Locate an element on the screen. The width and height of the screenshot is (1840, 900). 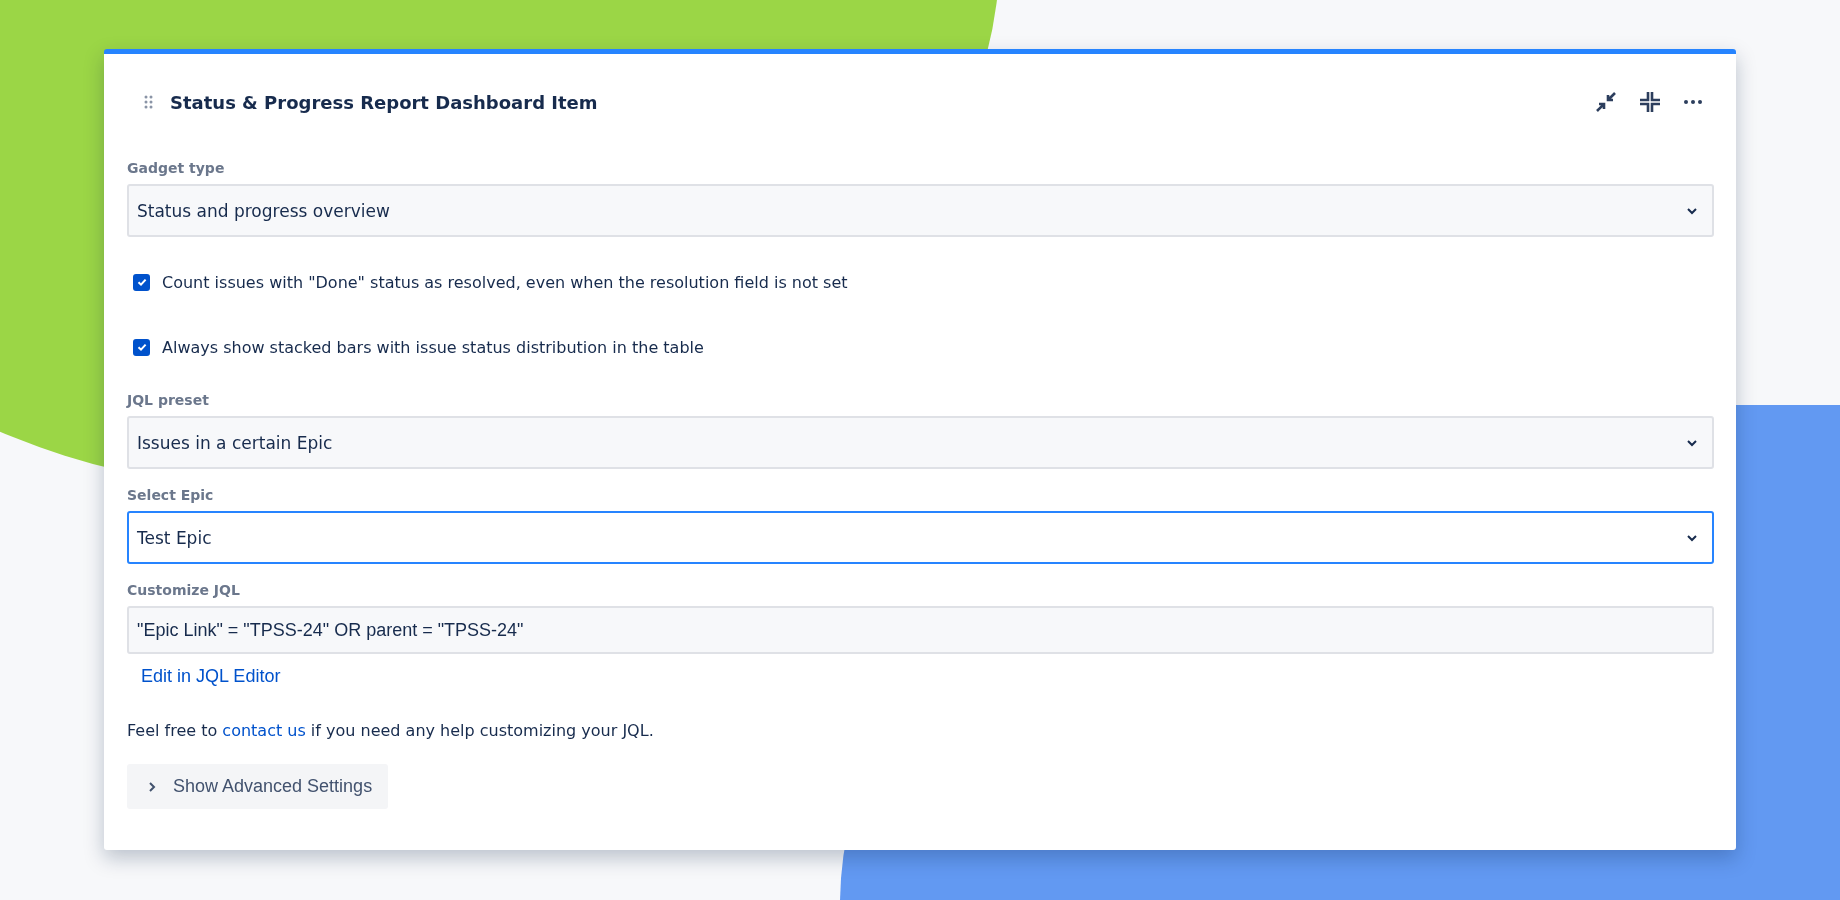
select-field: Issues in a certain Epic is located at coordinates (920, 442).